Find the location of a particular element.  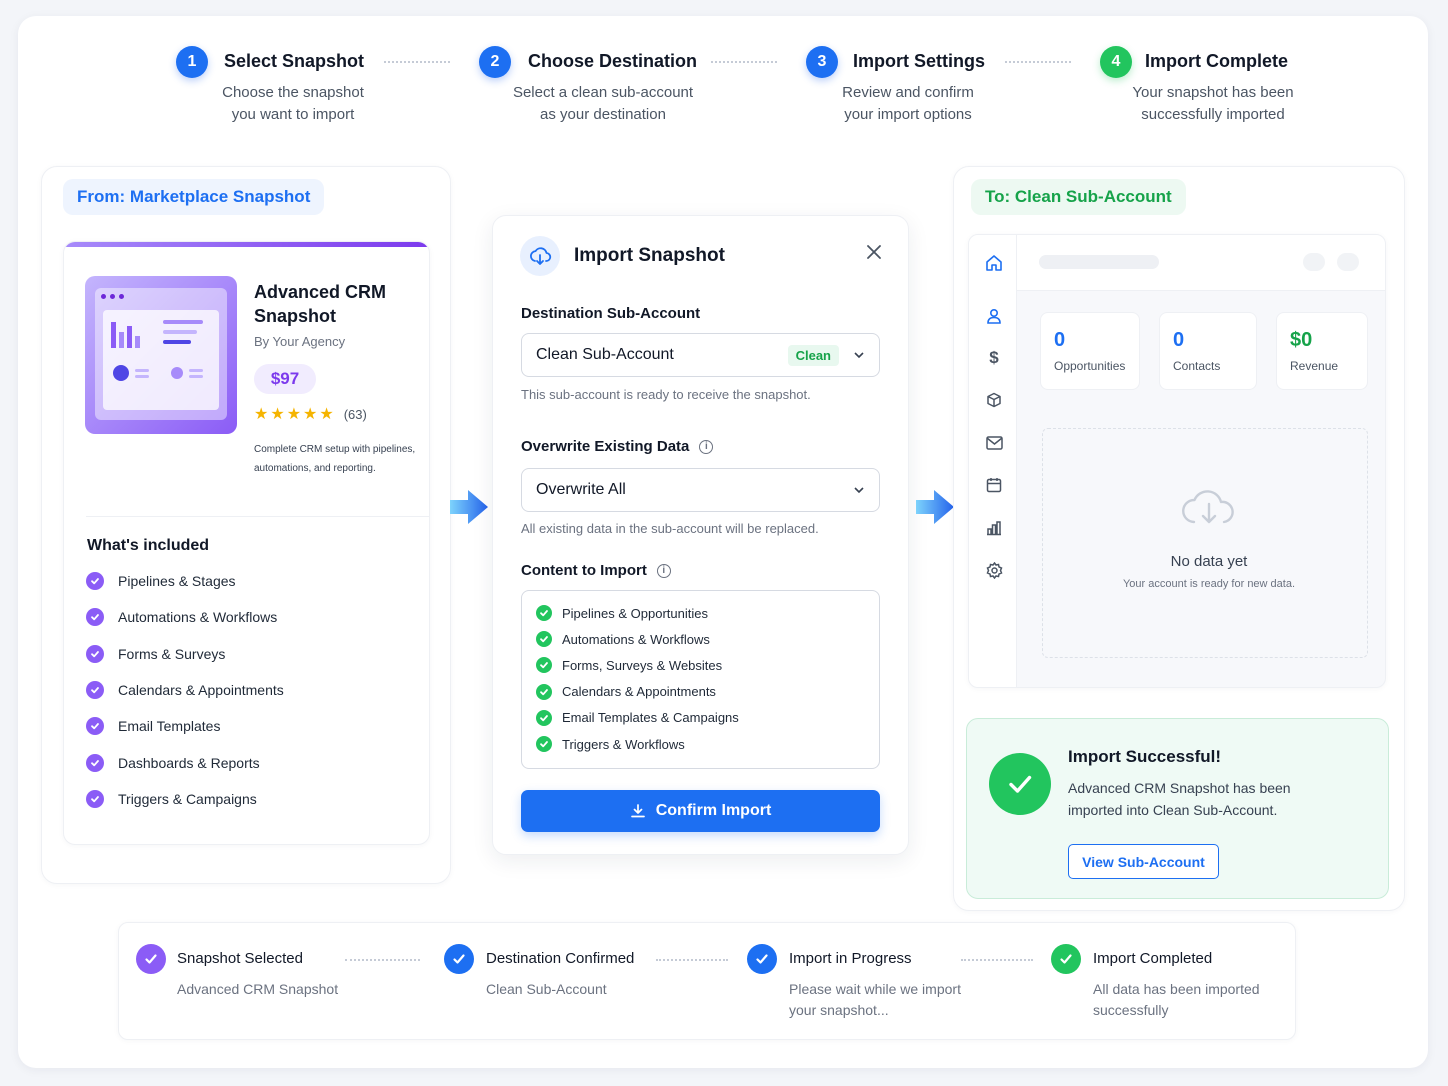

stat-revenue: $0 Revenue is located at coordinates (1322, 351).